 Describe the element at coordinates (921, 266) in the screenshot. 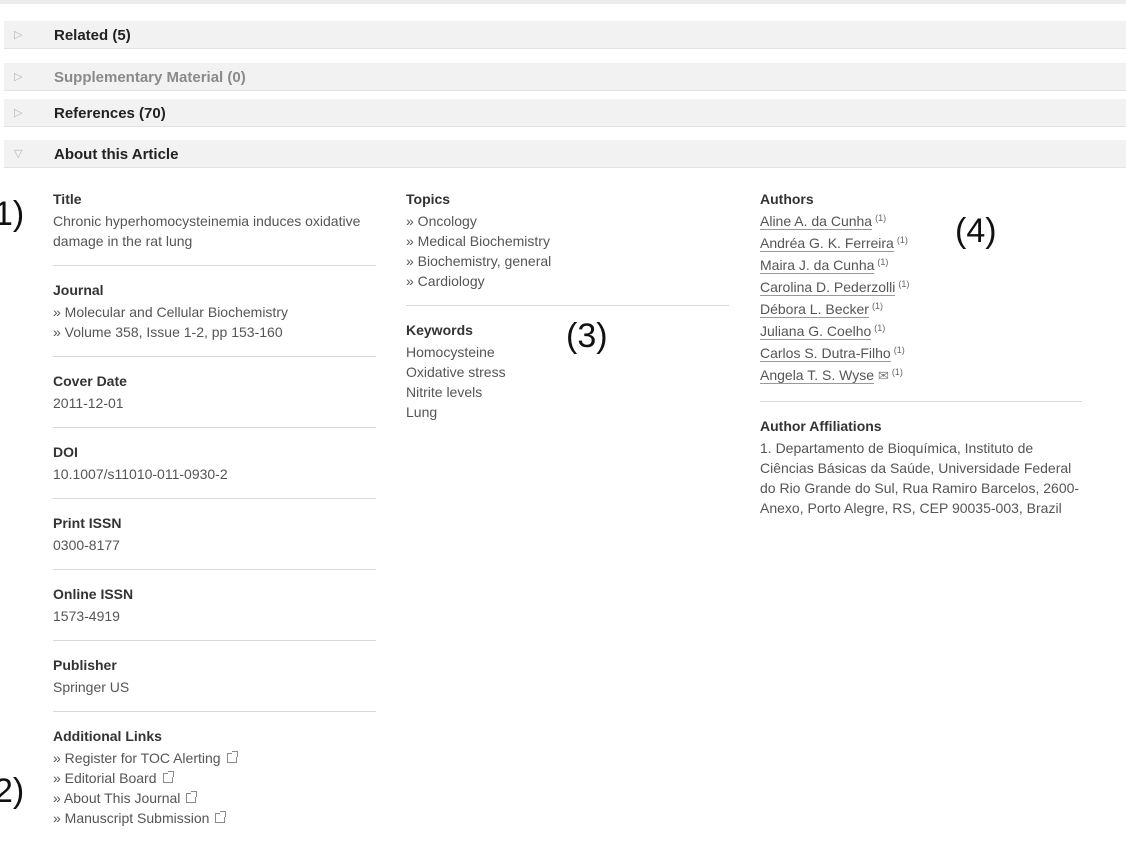

I see `author-item: Maira J. da Cunha (1)` at that location.